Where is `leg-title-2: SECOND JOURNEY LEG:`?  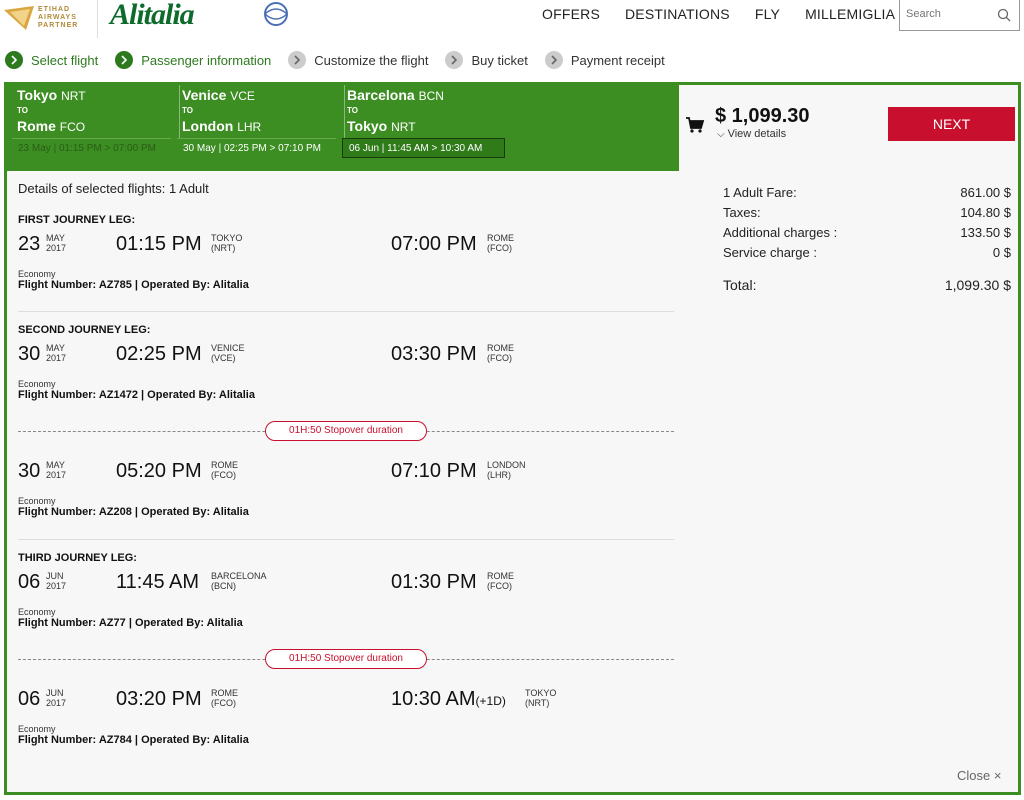
leg-title-2: SECOND JOURNEY LEG: is located at coordinates (84, 330).